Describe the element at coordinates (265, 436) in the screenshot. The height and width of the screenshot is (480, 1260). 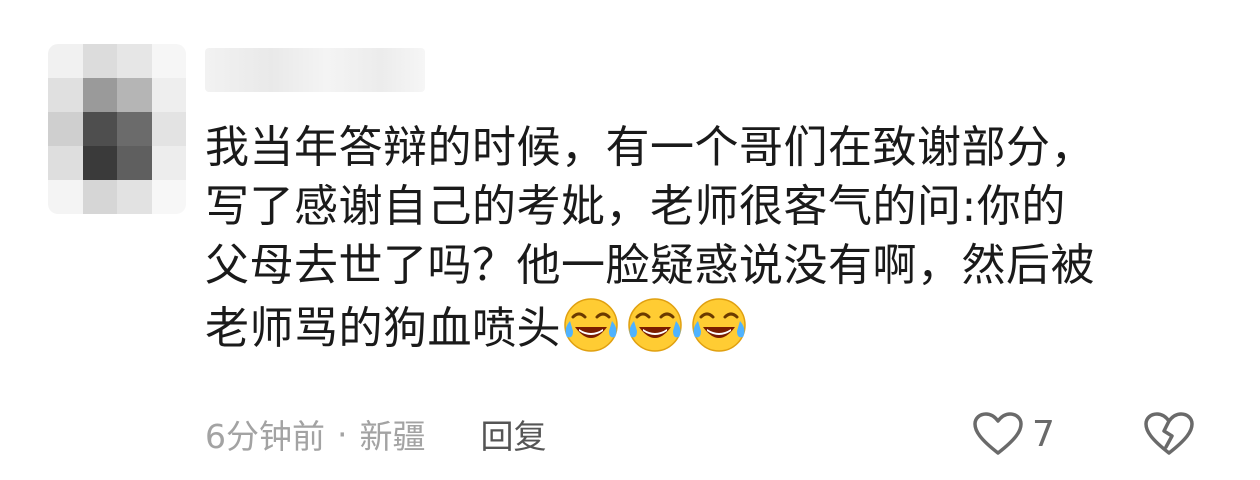
I see `timestamp: 6分钟前` at that location.